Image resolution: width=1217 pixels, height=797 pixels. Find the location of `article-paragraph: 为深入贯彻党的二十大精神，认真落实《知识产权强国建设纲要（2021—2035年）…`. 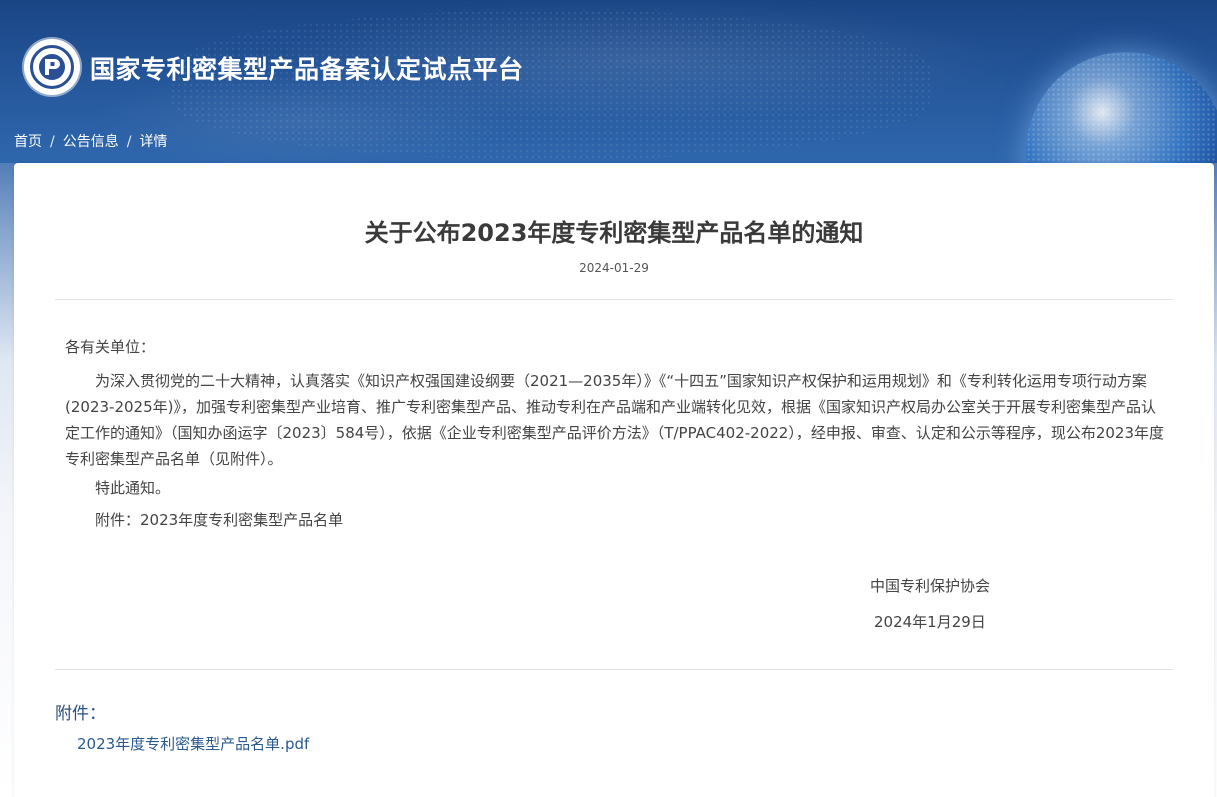

article-paragraph: 为深入贯彻党的二十大精神，认真落实《知识产权强国建设纲要（2021—2035年）… is located at coordinates (615, 420).